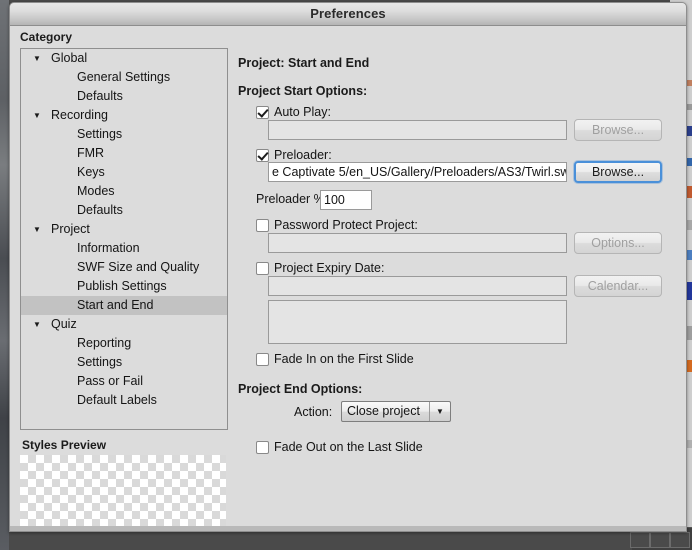  Describe the element at coordinates (124, 96) in the screenshot. I see `sidebar-item-global-defaults: Defaults` at that location.